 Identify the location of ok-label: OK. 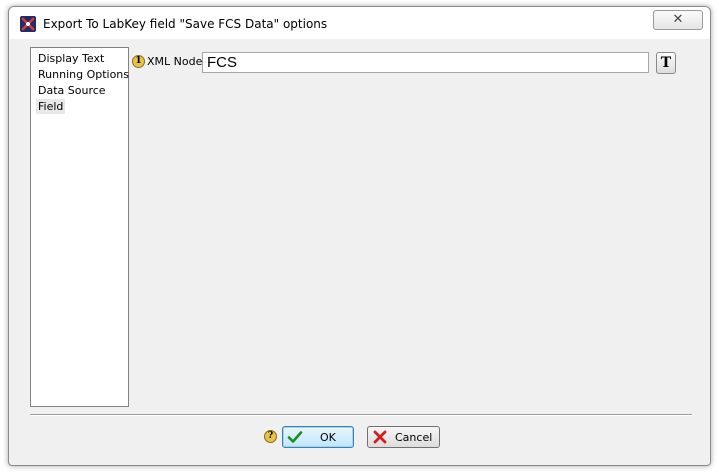
(328, 437).